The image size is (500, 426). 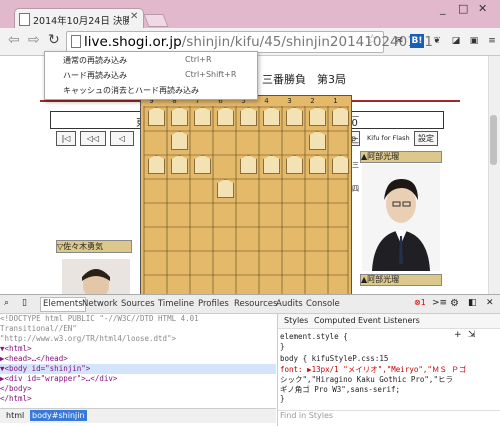 What do you see at coordinates (34, 40) in the screenshot?
I see `forward-icon: ⇨` at bounding box center [34, 40].